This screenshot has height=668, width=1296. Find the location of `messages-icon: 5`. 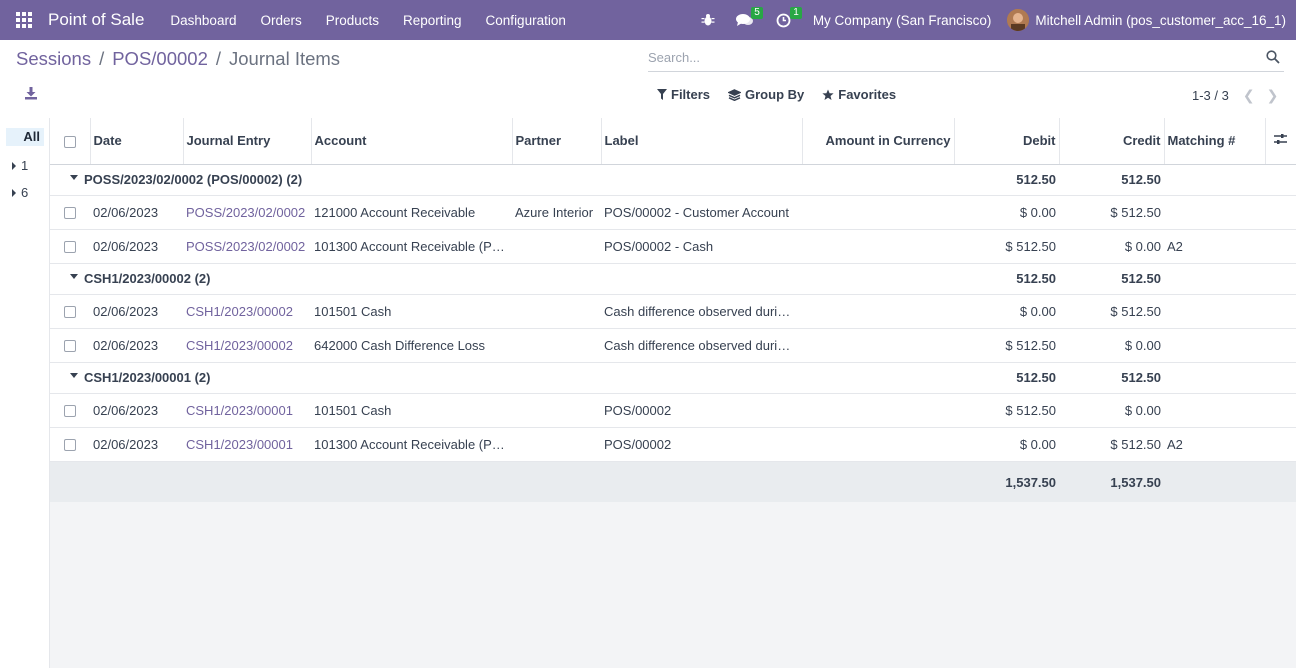

messages-icon: 5 is located at coordinates (745, 20).